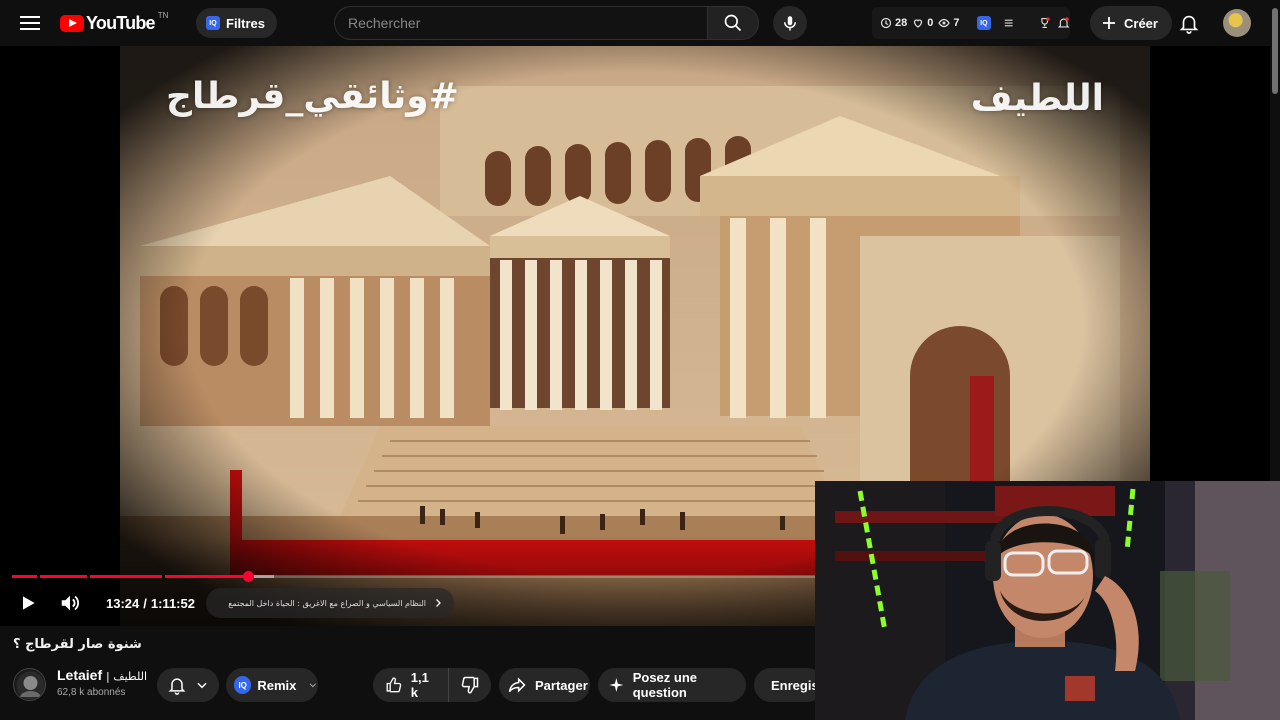  I want to click on country-code: TN, so click(163, 15).